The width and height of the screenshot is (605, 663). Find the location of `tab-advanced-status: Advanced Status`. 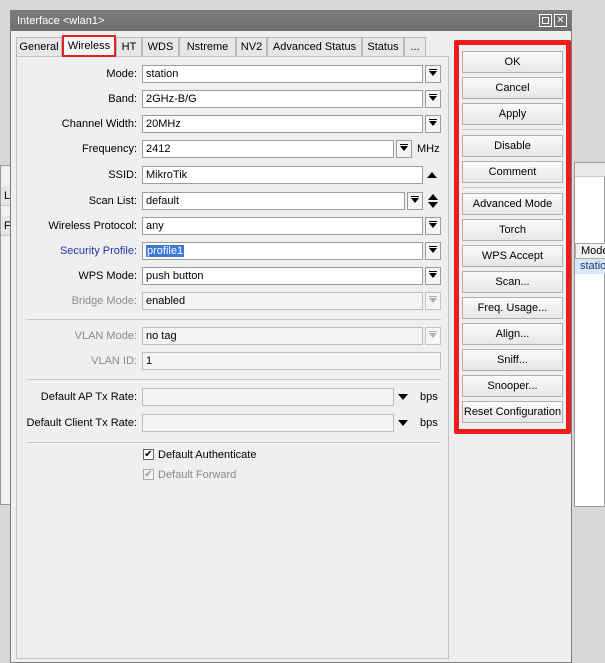

tab-advanced-status: Advanced Status is located at coordinates (314, 47).